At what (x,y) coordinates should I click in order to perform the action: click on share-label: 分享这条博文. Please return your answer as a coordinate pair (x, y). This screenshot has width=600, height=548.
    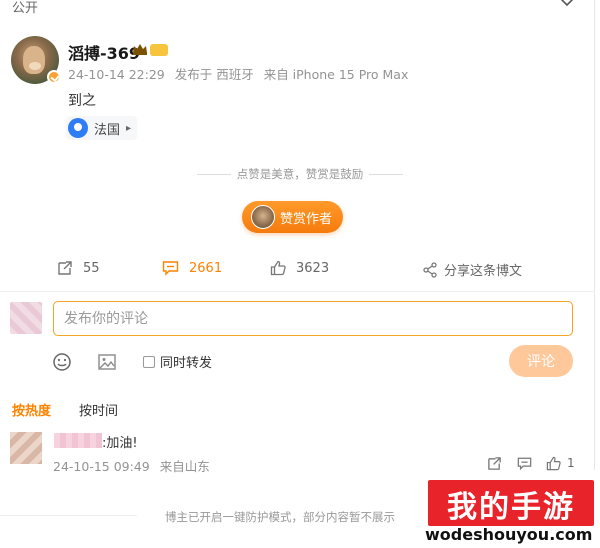
    Looking at the image, I should click on (483, 271).